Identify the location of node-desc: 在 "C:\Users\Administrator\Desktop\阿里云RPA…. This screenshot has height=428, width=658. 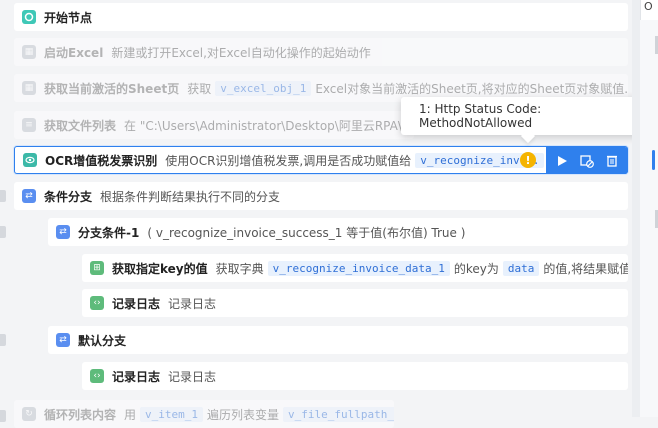
(269, 125).